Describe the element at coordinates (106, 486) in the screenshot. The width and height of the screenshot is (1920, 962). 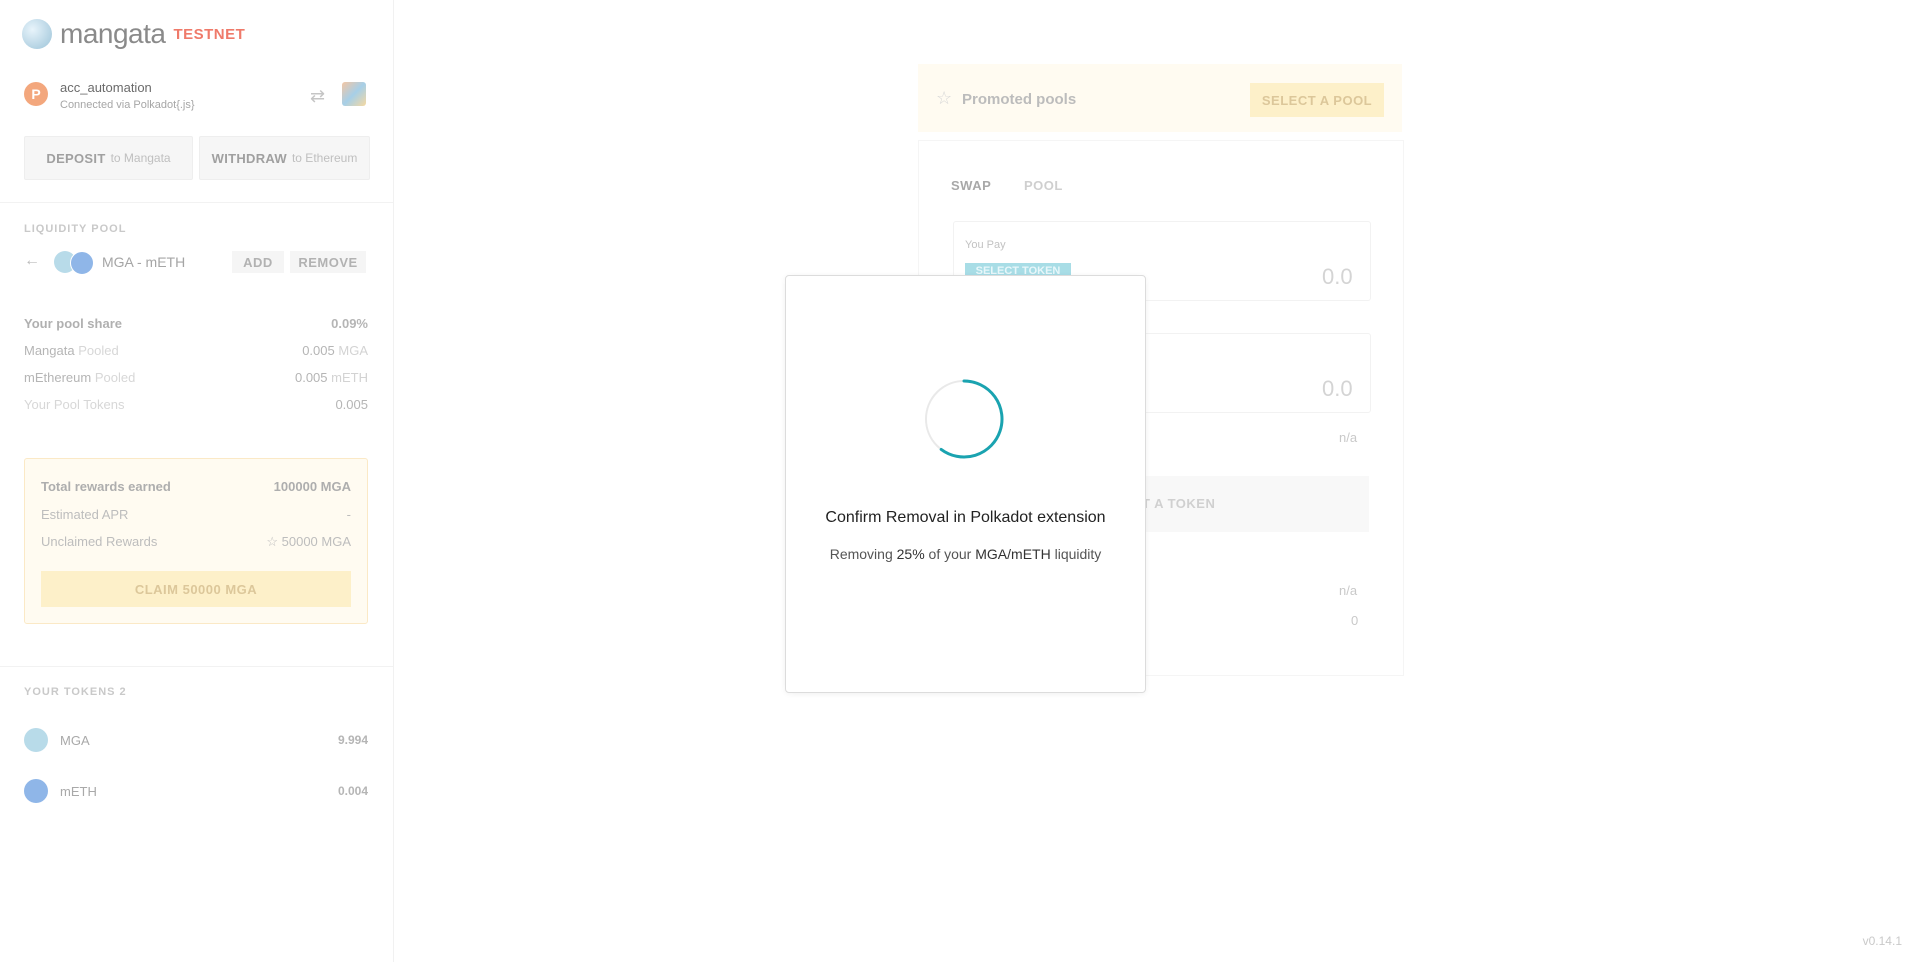
I see `total-rewards-label: Total rewards earned` at that location.